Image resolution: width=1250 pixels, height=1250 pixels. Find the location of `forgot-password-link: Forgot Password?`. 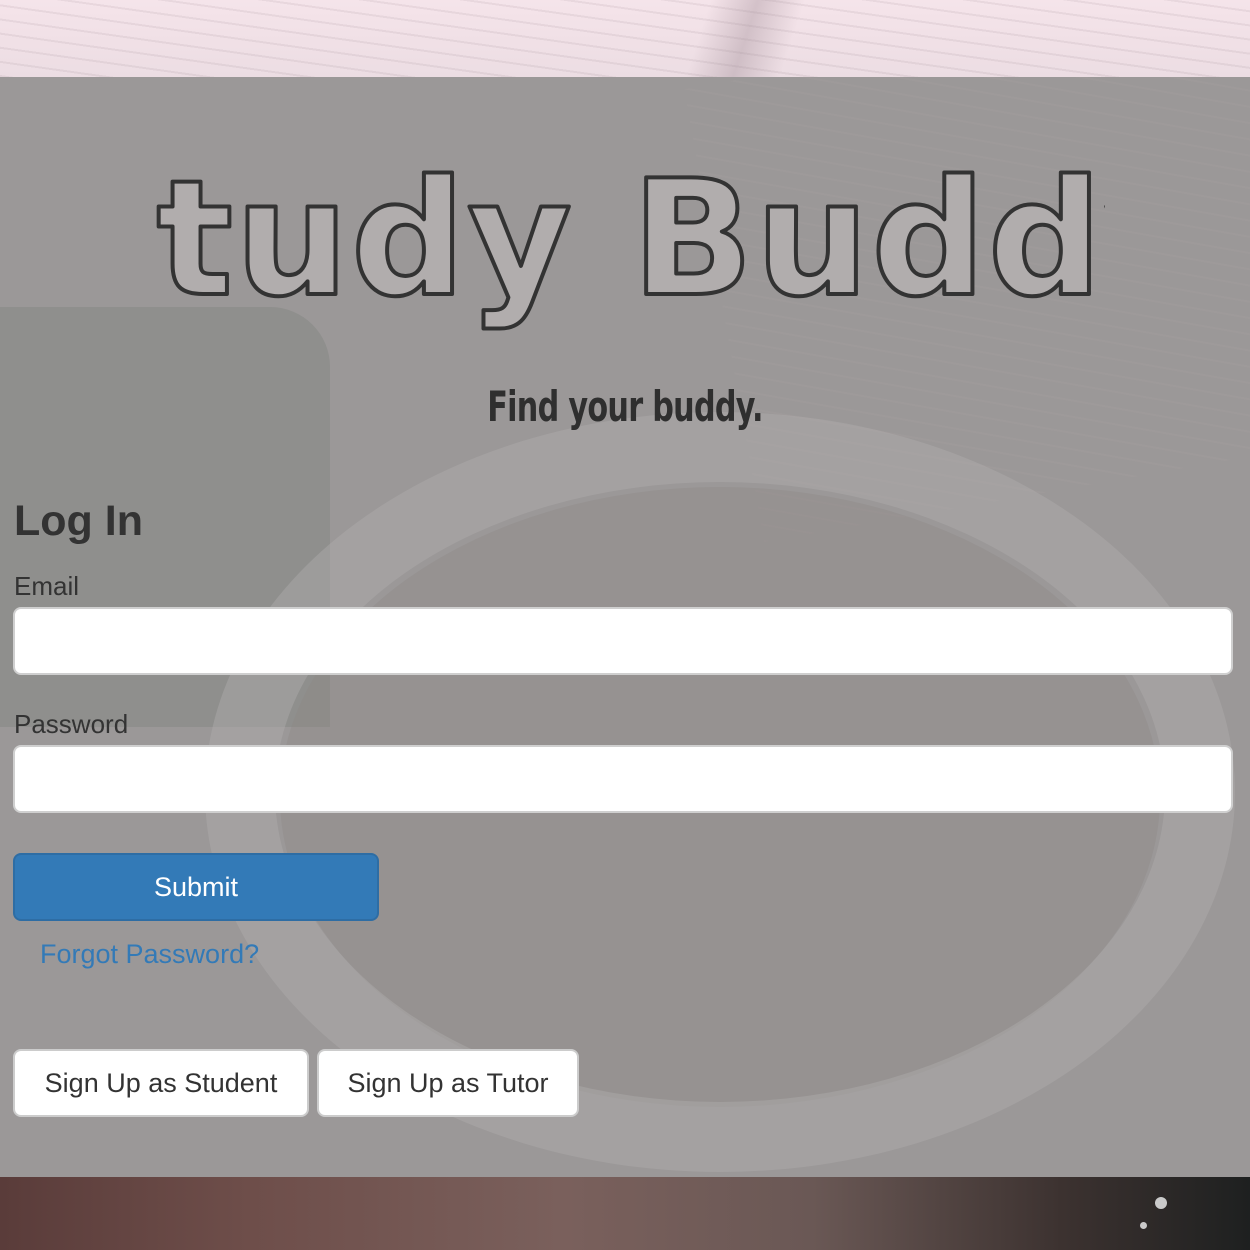

forgot-password-link: Forgot Password? is located at coordinates (149, 954).